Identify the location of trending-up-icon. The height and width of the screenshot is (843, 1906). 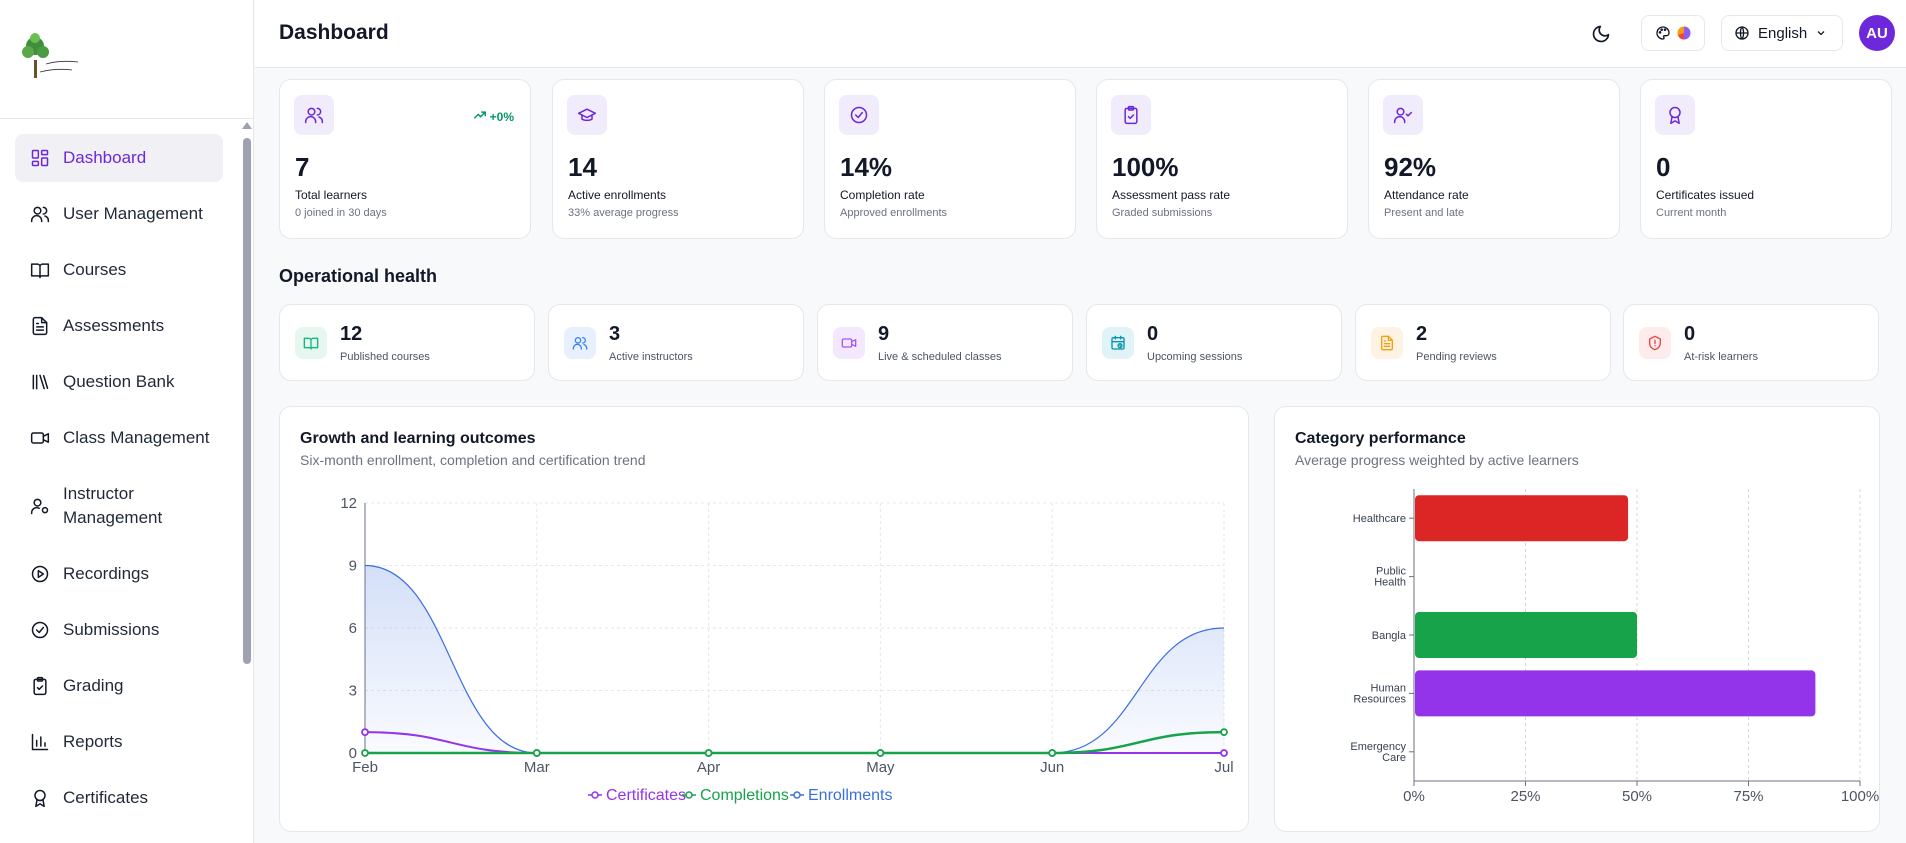
(480, 116).